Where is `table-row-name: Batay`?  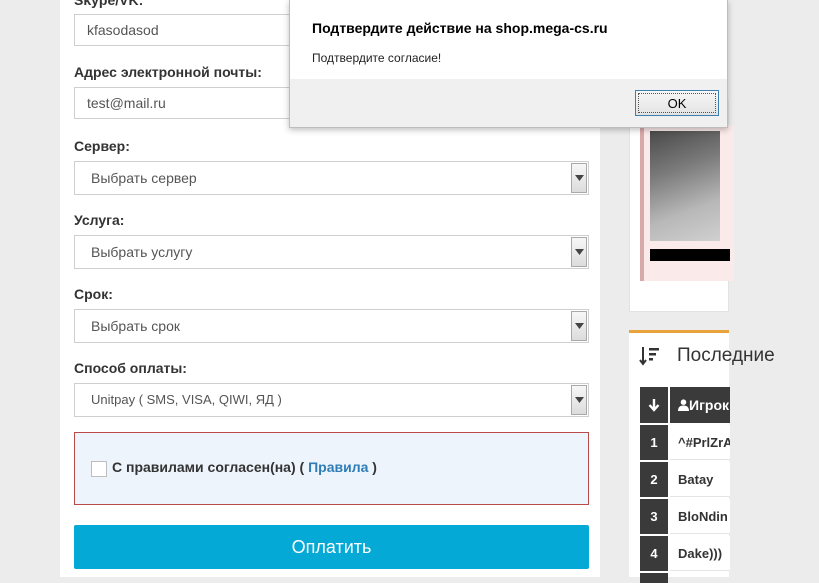
table-row-name: Batay is located at coordinates (700, 479).